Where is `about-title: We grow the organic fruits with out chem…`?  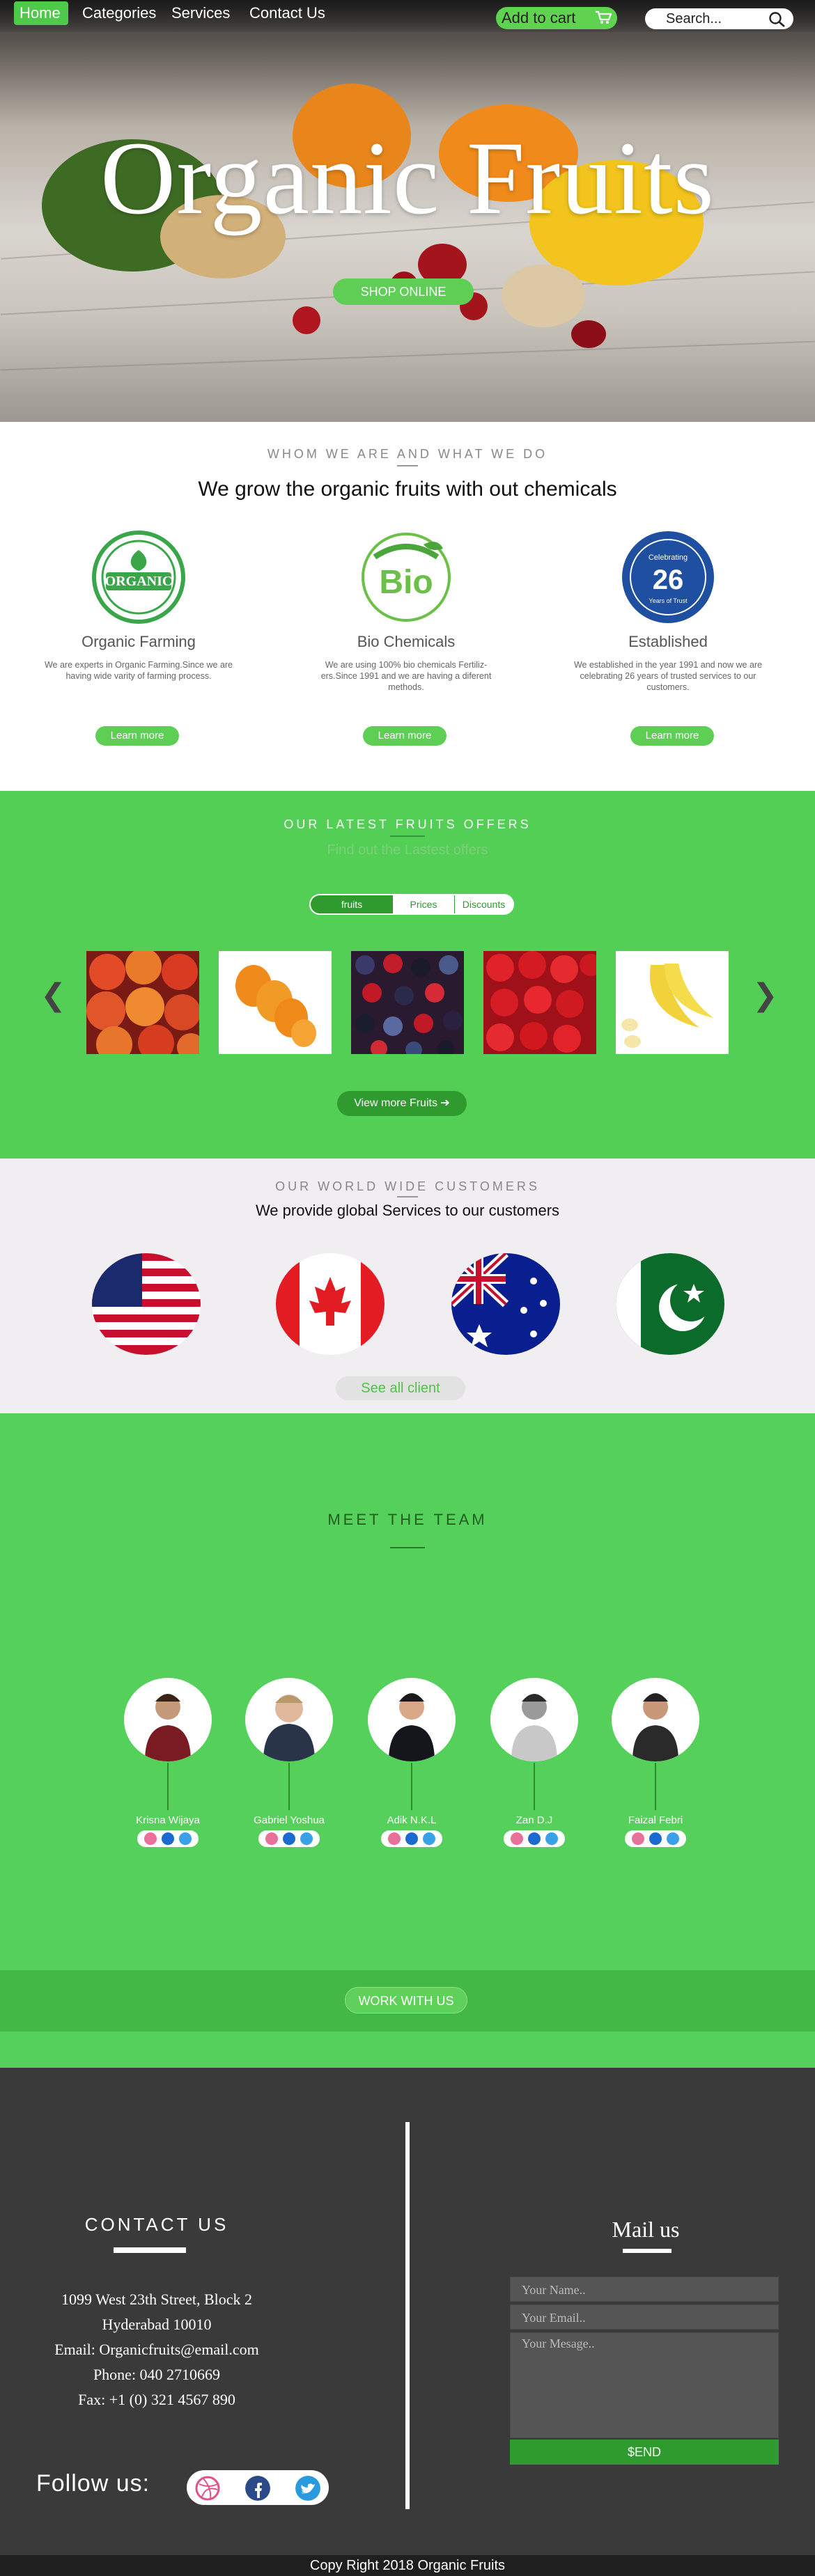 about-title: We grow the organic fruits with out chem… is located at coordinates (407, 489).